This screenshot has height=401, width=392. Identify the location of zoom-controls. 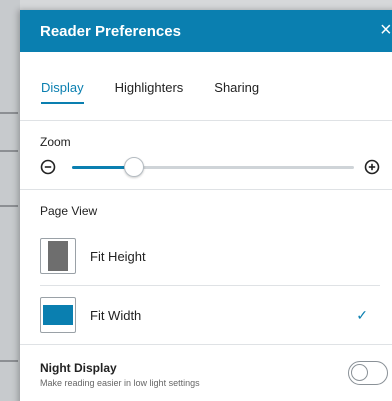
(210, 166).